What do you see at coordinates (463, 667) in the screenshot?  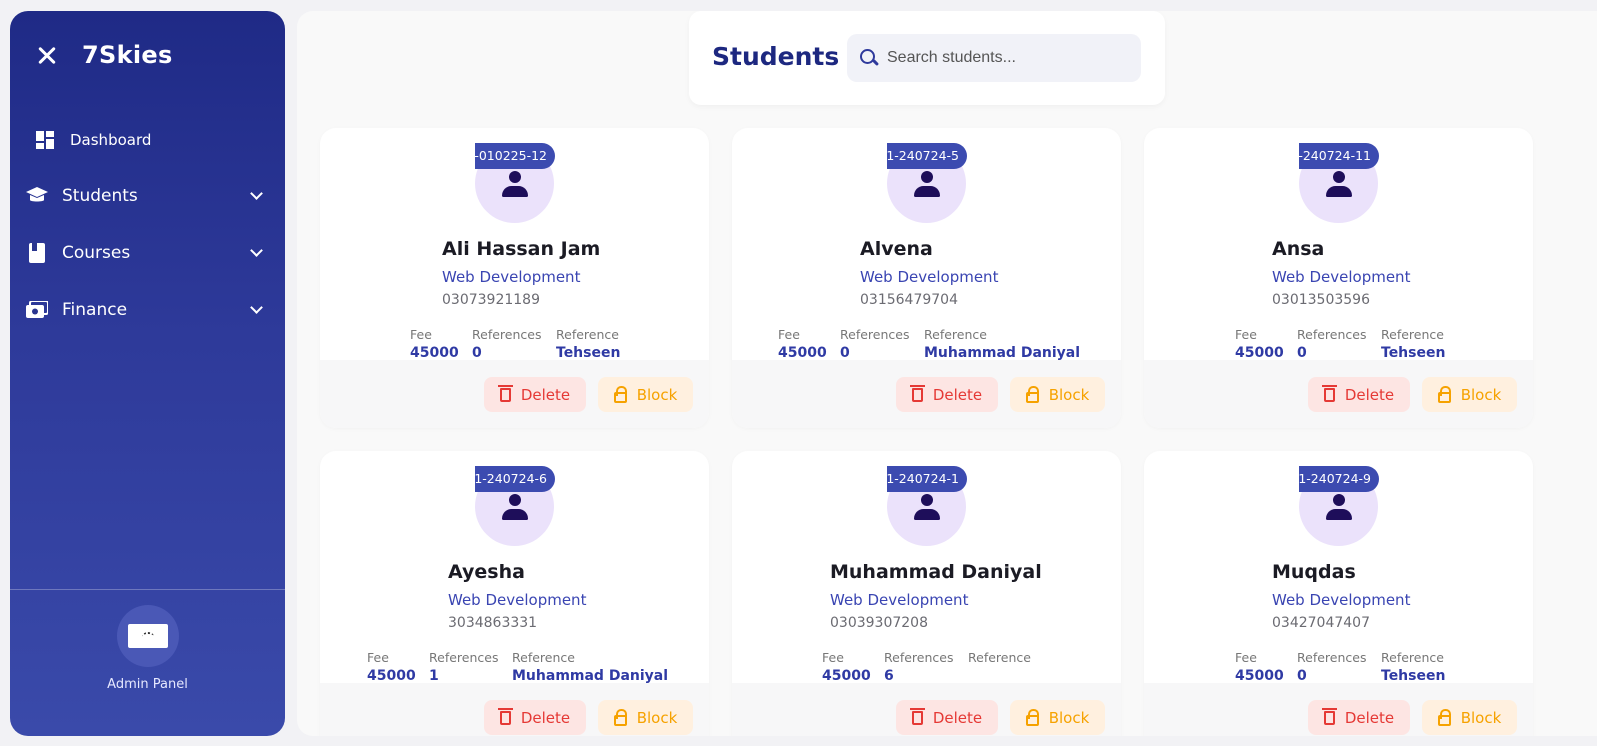 I see `references-stat: References 1` at bounding box center [463, 667].